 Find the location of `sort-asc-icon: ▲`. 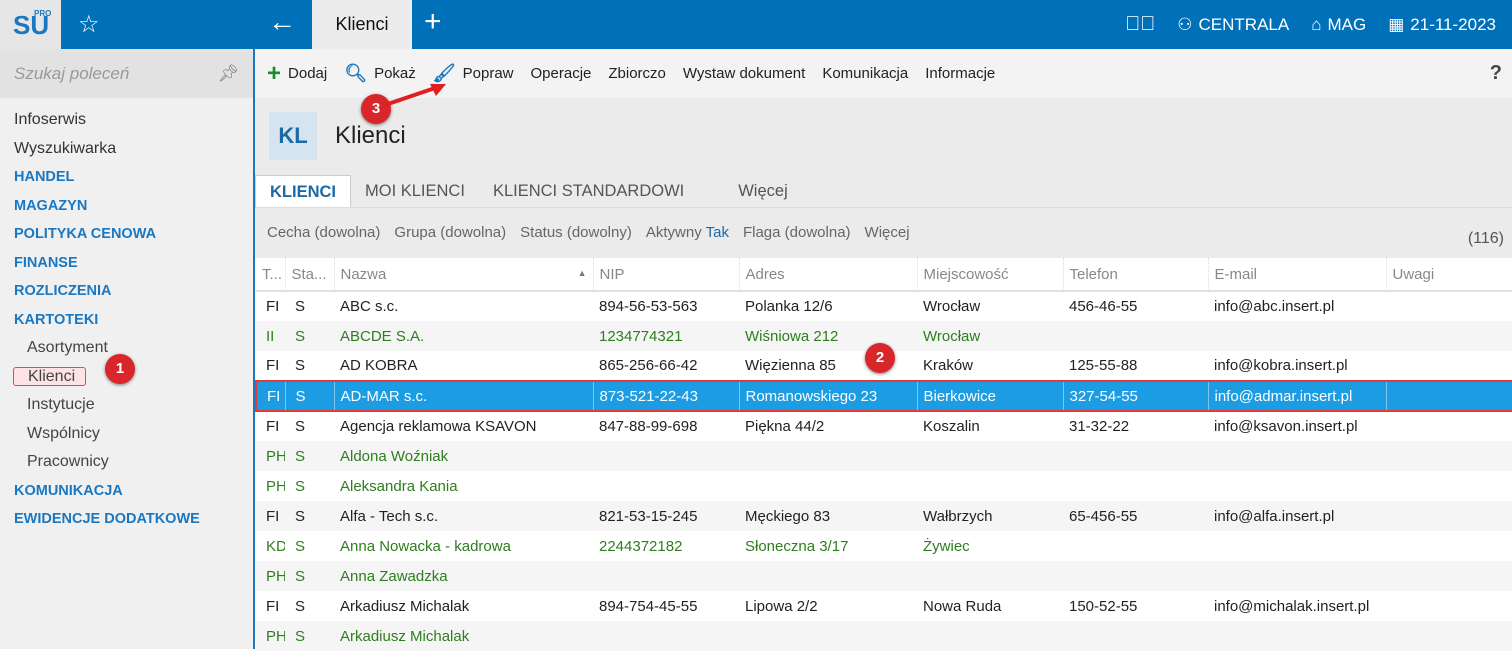

sort-asc-icon: ▲ is located at coordinates (582, 273).